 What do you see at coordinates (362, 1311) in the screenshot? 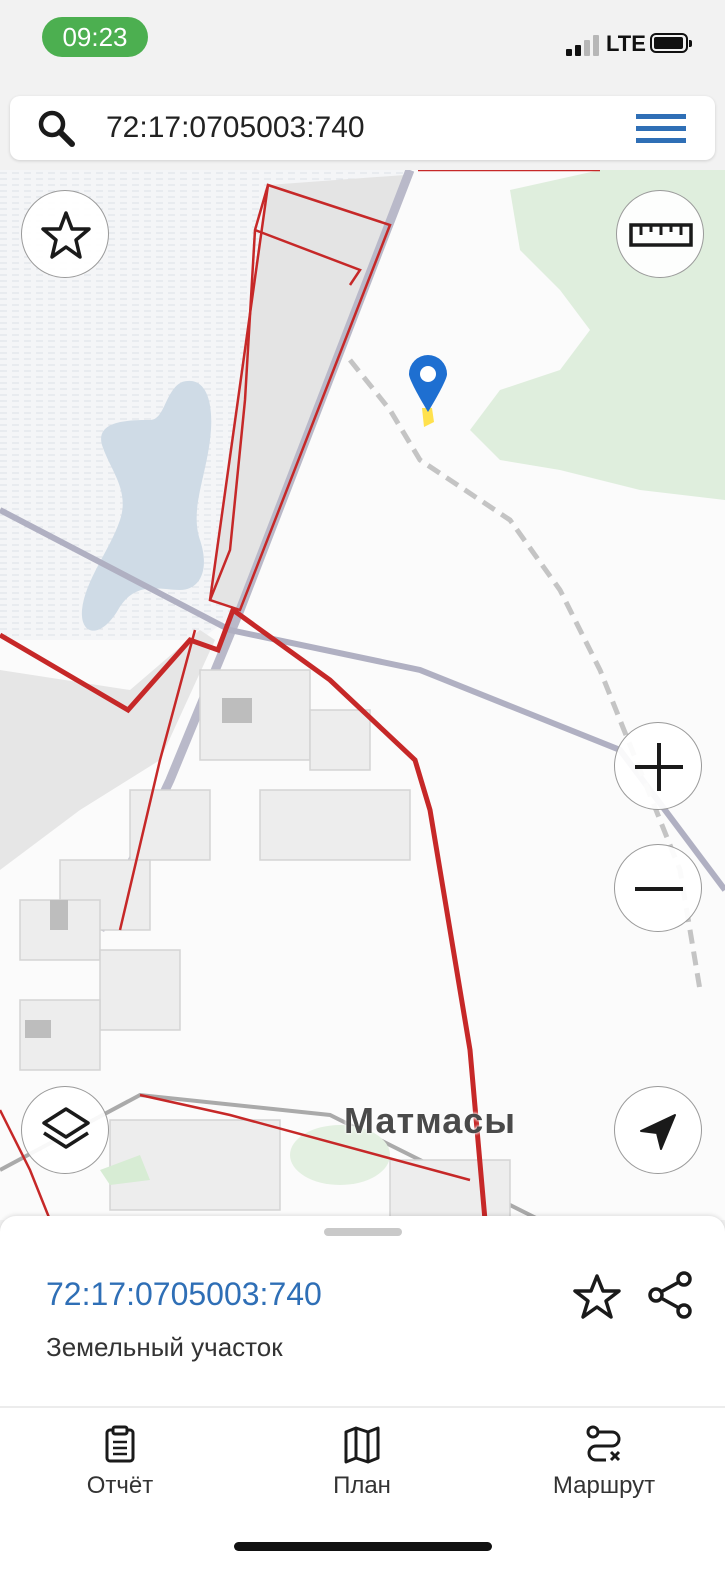
I see `bottom-sheet: 72:17:0705003:740 Земельный участок` at bounding box center [362, 1311].